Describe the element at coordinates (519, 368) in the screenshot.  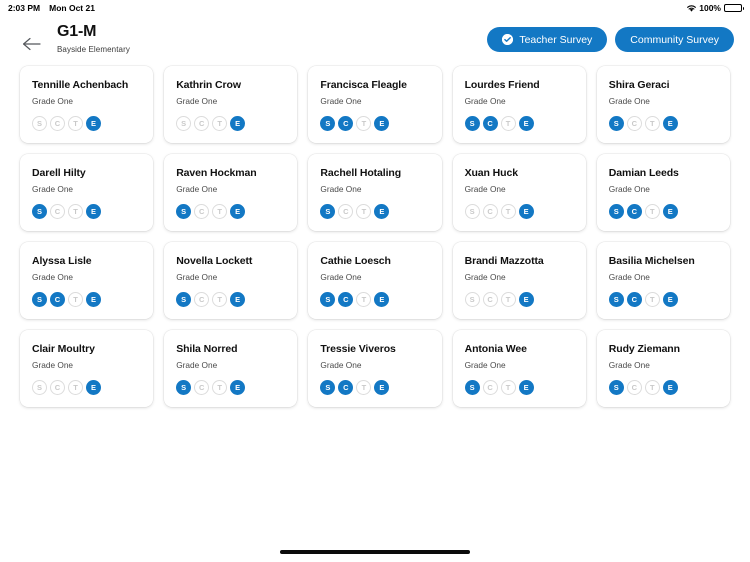
I see `student-card: Antonia Wee Grade One S C T E` at that location.